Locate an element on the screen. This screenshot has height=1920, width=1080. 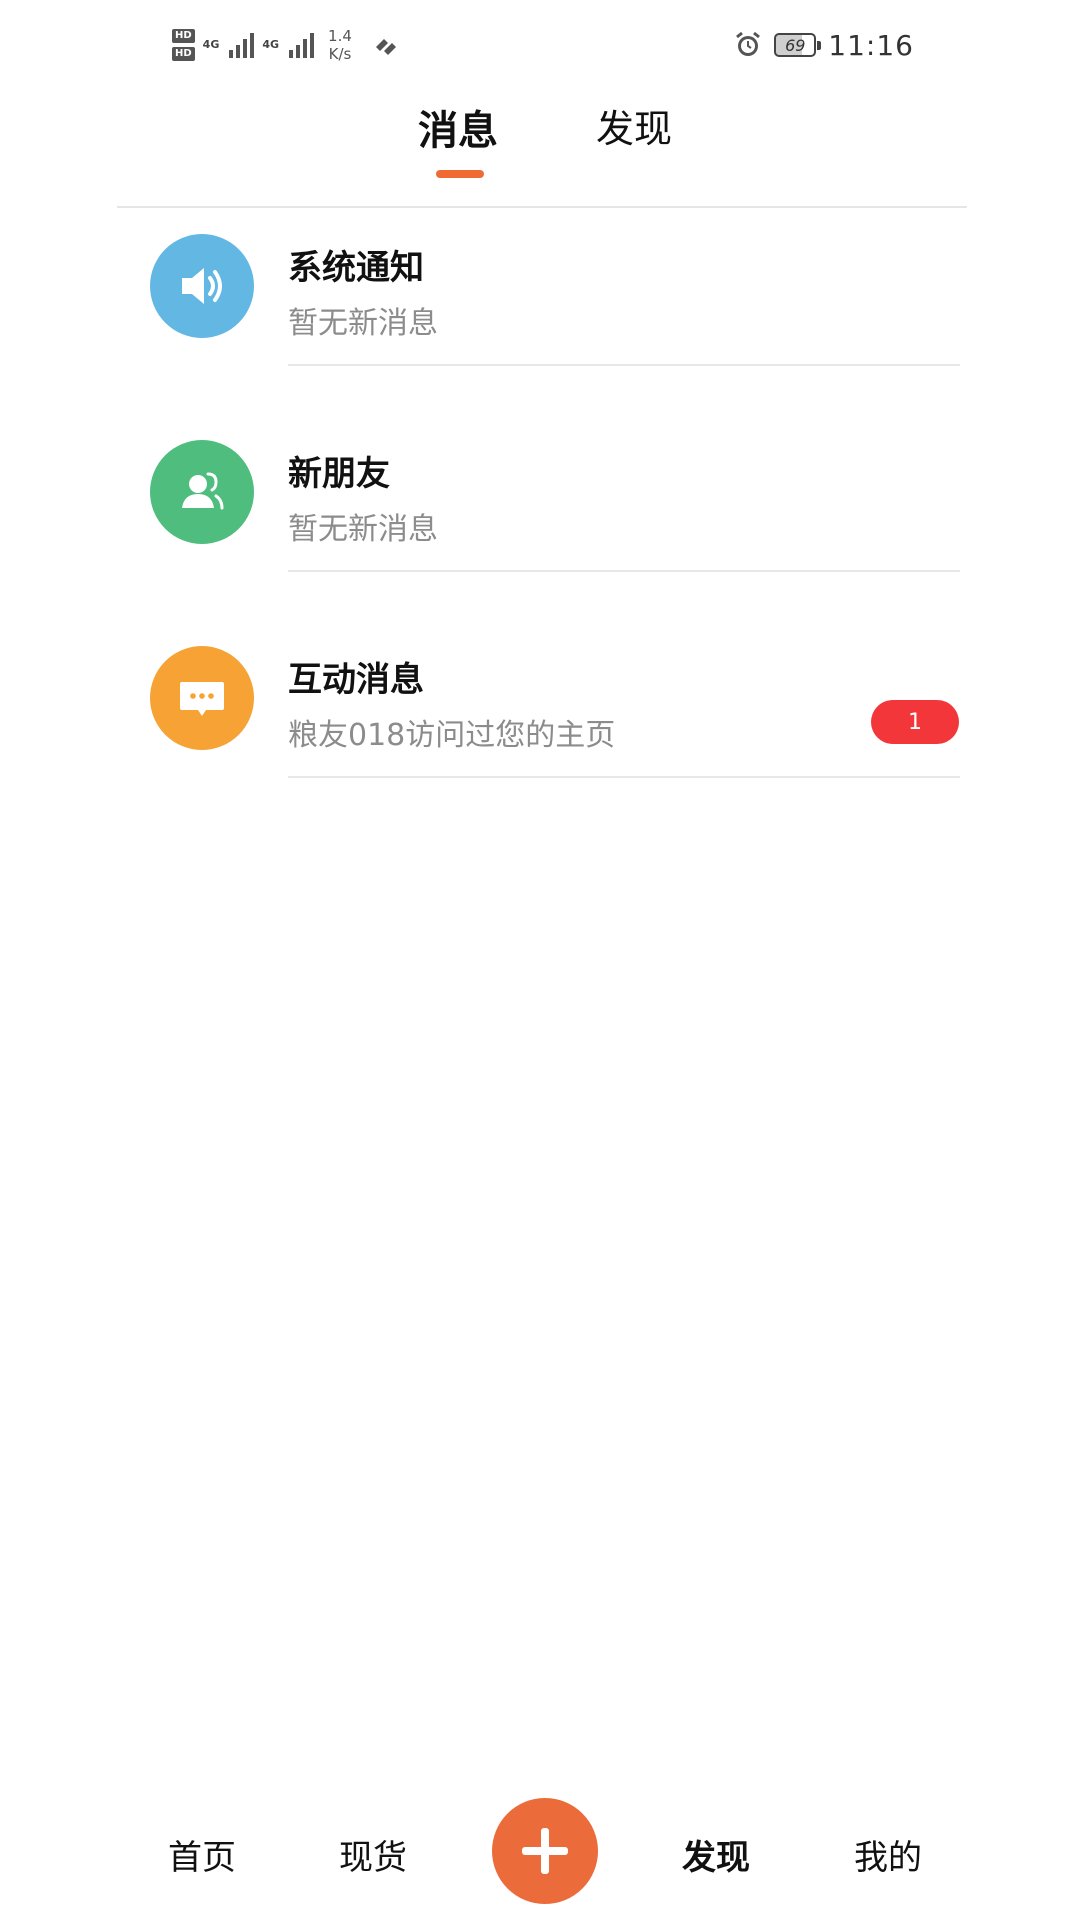
alarm-icon is located at coordinates (748, 43).